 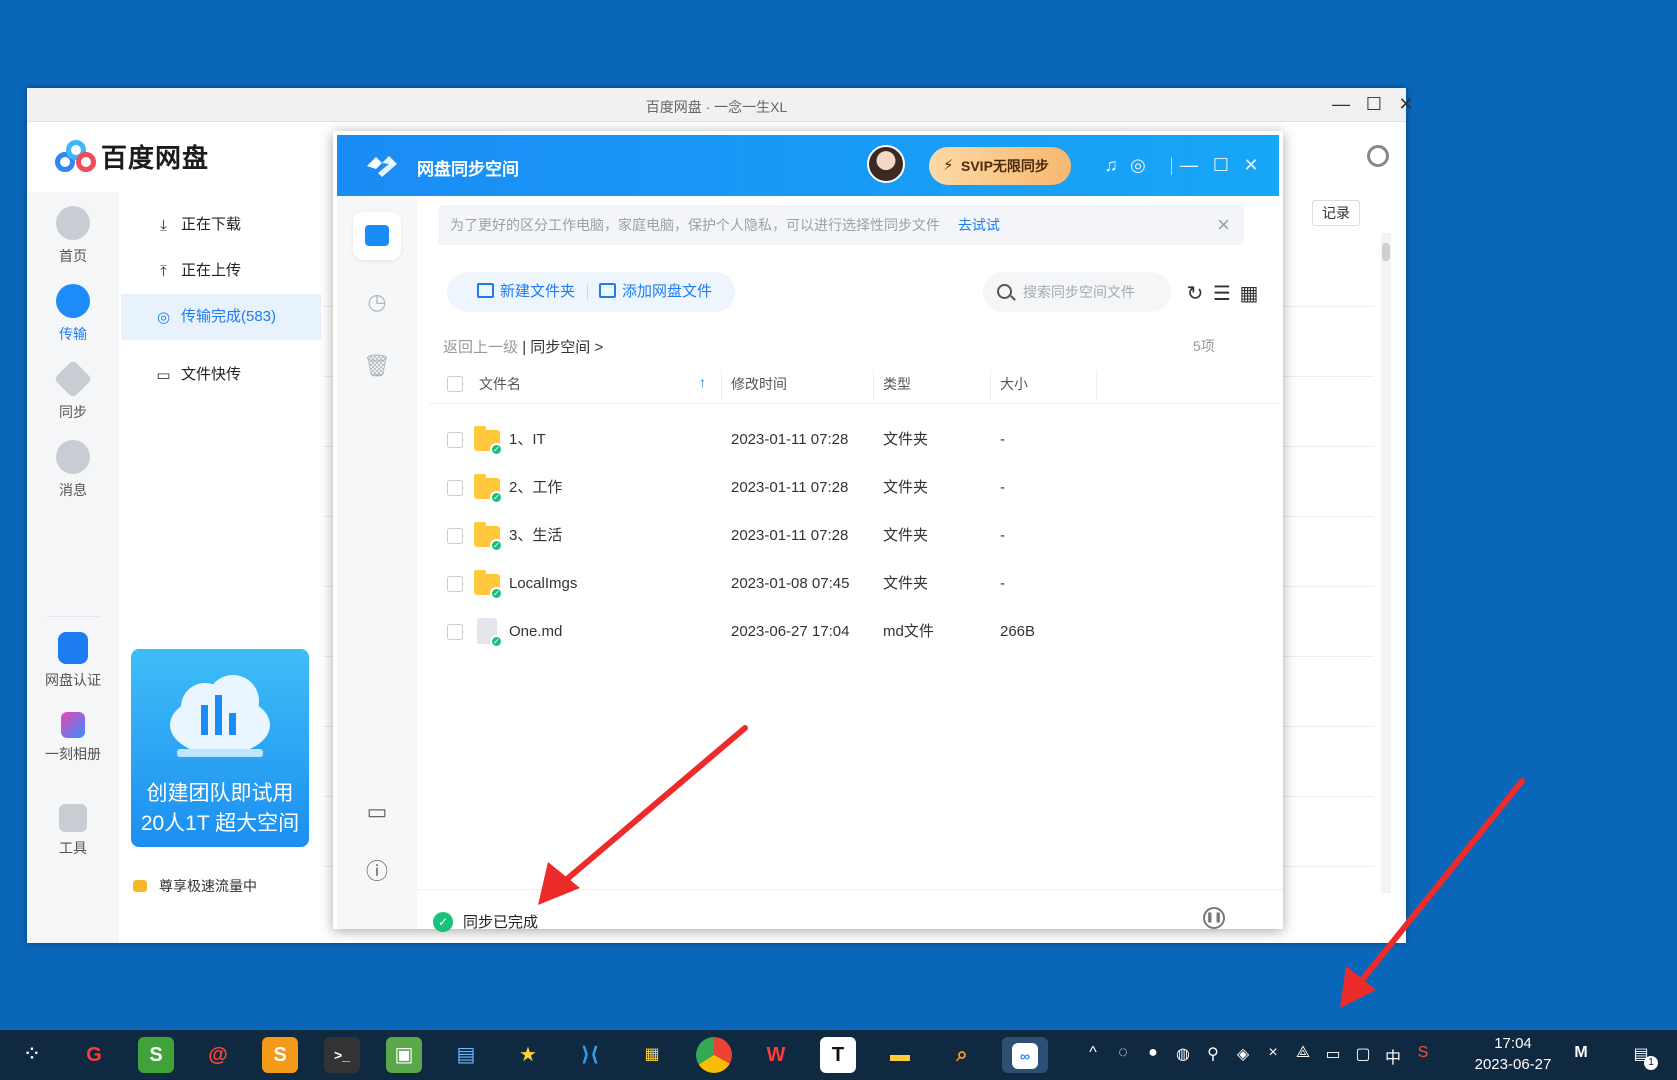 What do you see at coordinates (73, 567) in the screenshot?
I see `main-nav: 首页 传输 同步 消息 网盘认证 一刻相册 工具` at bounding box center [73, 567].